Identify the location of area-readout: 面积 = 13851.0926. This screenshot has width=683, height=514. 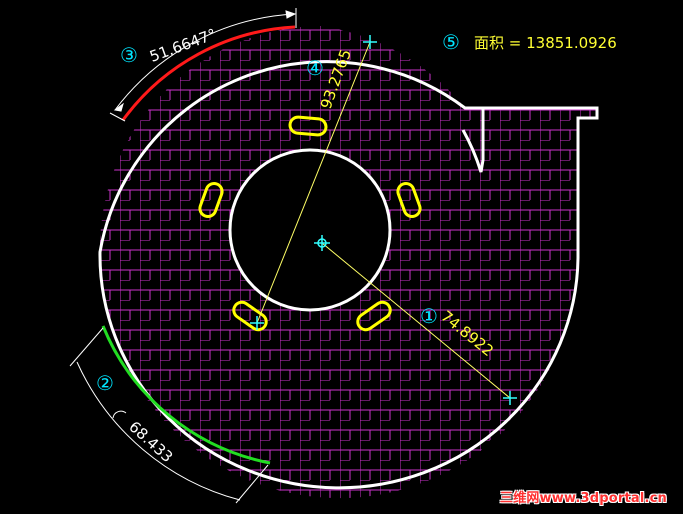
(545, 43).